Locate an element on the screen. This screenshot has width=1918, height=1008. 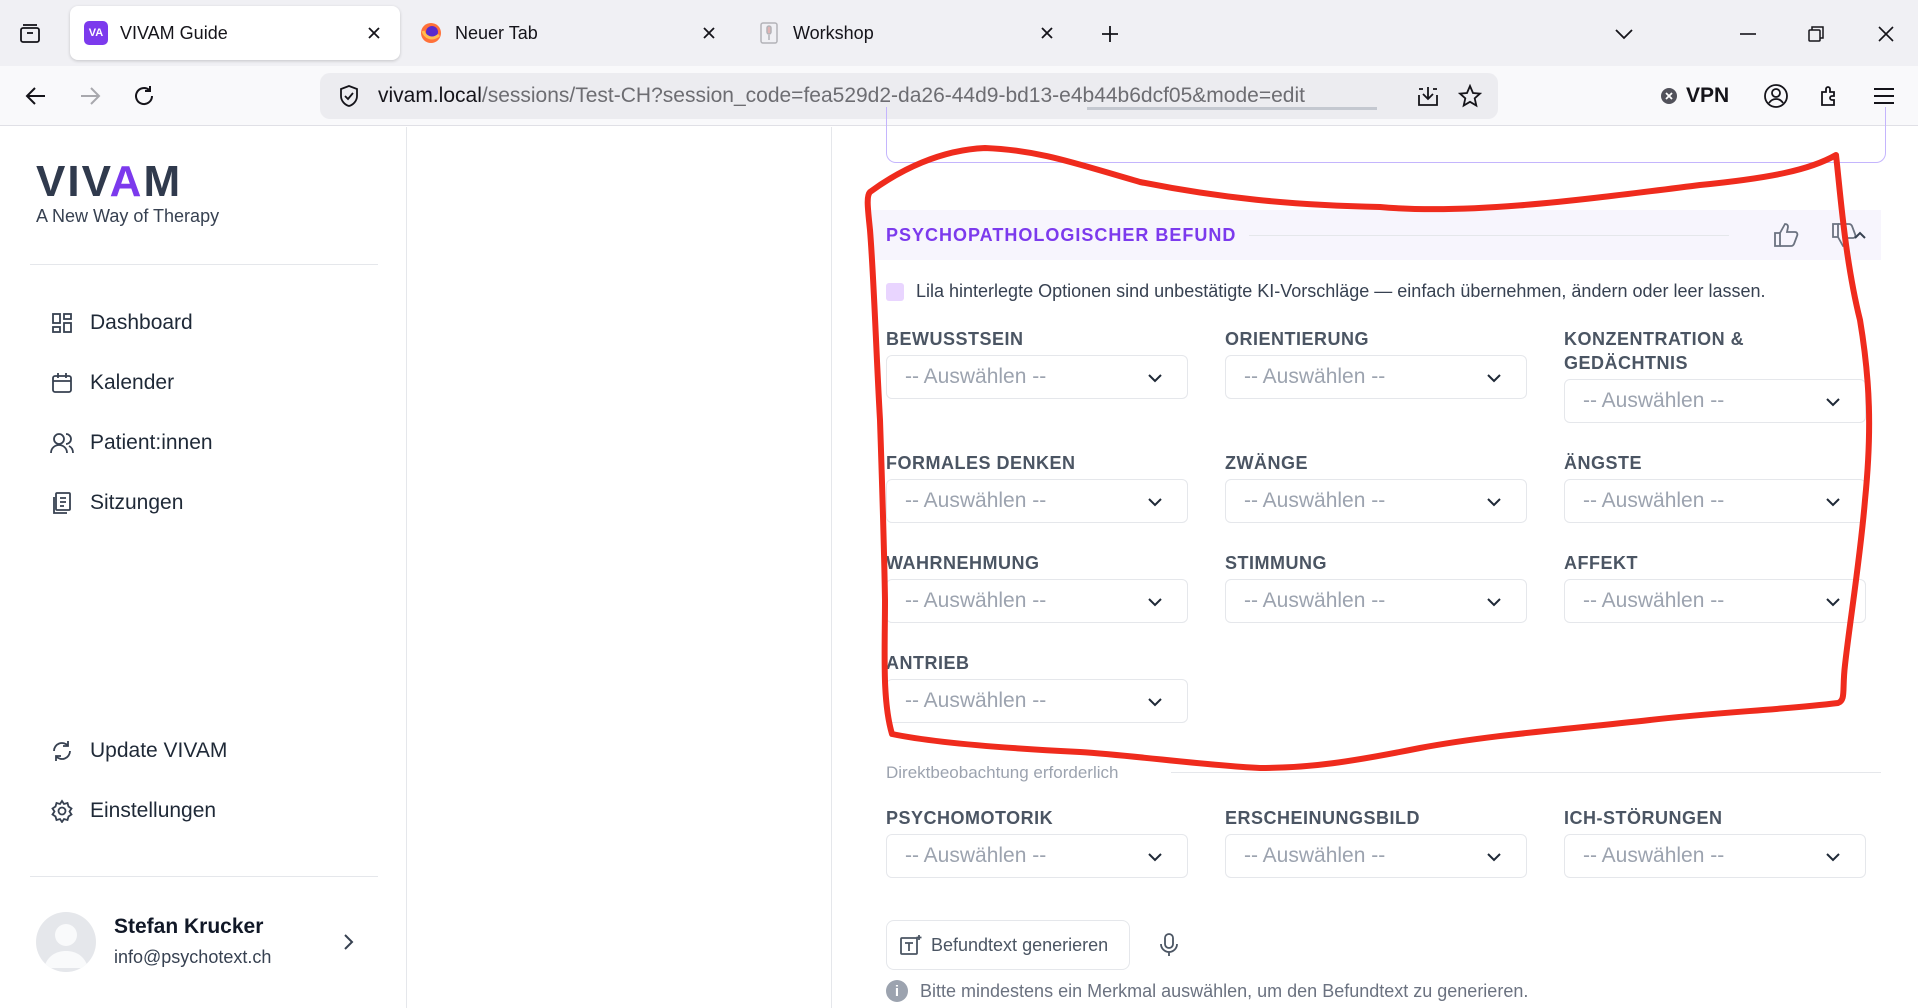
avatar is located at coordinates (66, 942).